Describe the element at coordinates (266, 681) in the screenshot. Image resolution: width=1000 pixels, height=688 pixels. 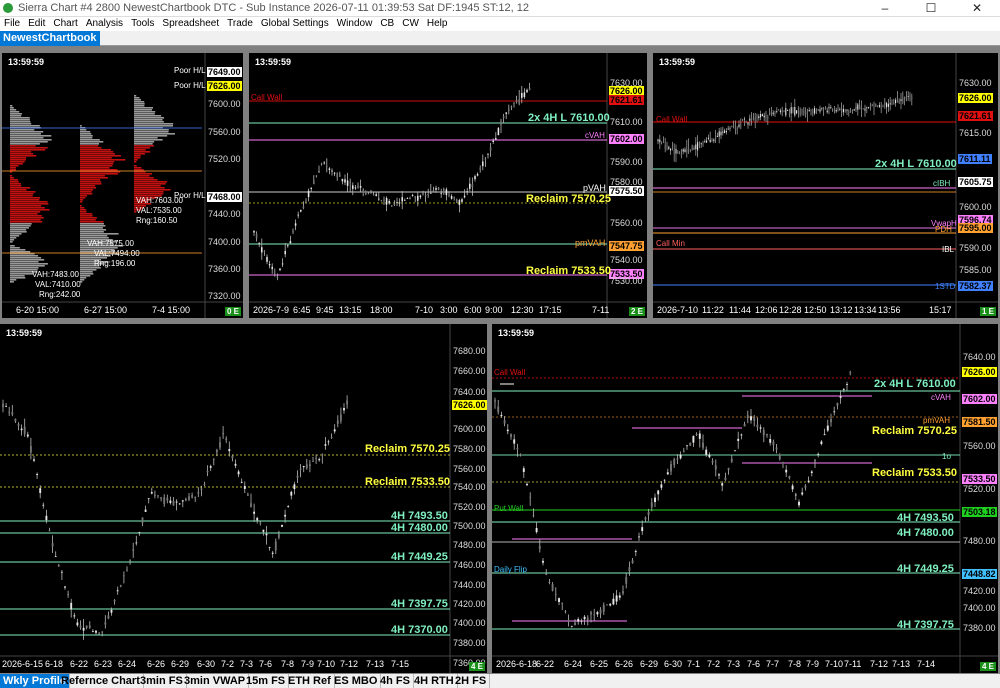
I see `chart-tab-15m-fs: 15m FS` at that location.